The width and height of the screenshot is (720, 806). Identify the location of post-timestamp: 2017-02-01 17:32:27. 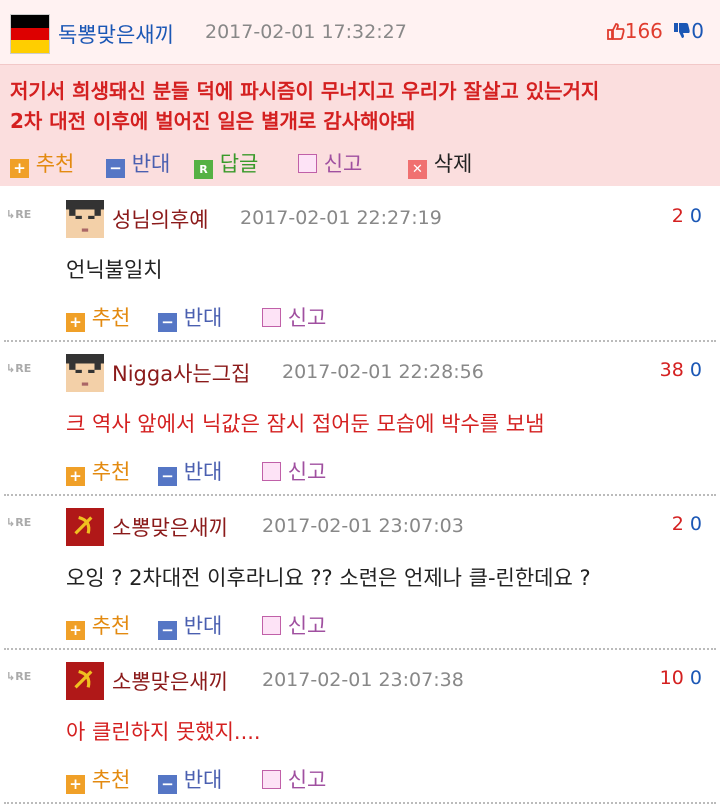
(306, 32).